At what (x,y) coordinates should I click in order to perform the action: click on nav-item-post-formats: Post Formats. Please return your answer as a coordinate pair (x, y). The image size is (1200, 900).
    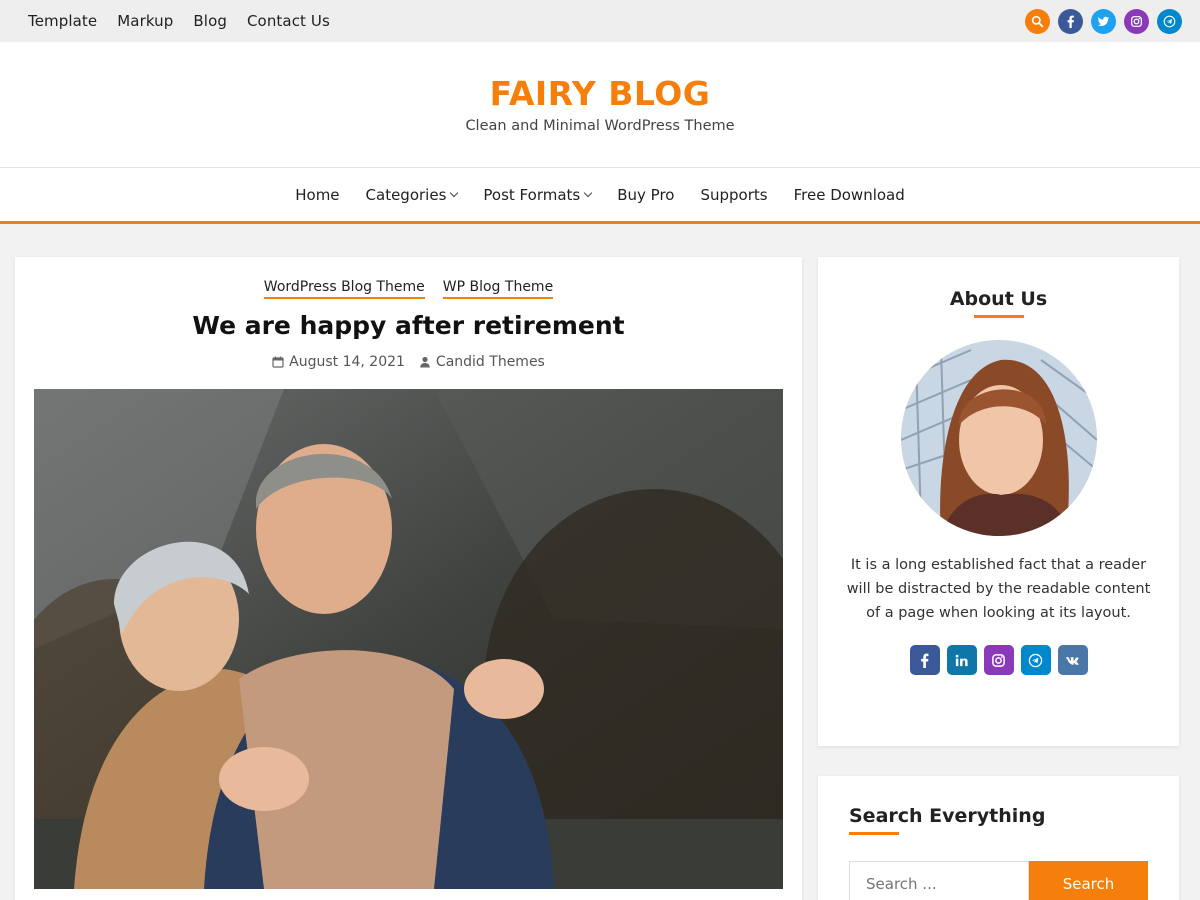
    Looking at the image, I should click on (538, 194).